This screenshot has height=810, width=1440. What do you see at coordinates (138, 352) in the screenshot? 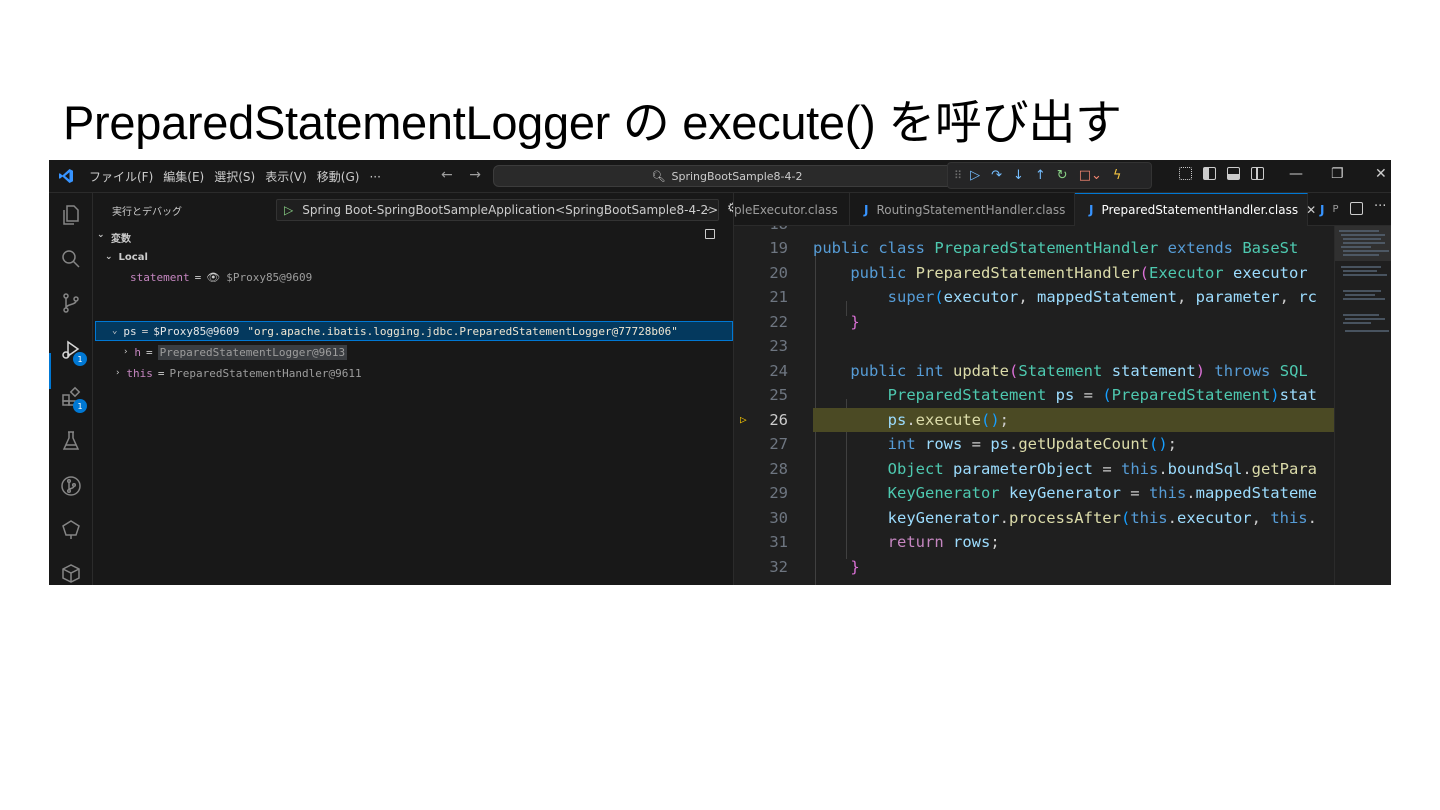
I see `variable-name: h` at bounding box center [138, 352].